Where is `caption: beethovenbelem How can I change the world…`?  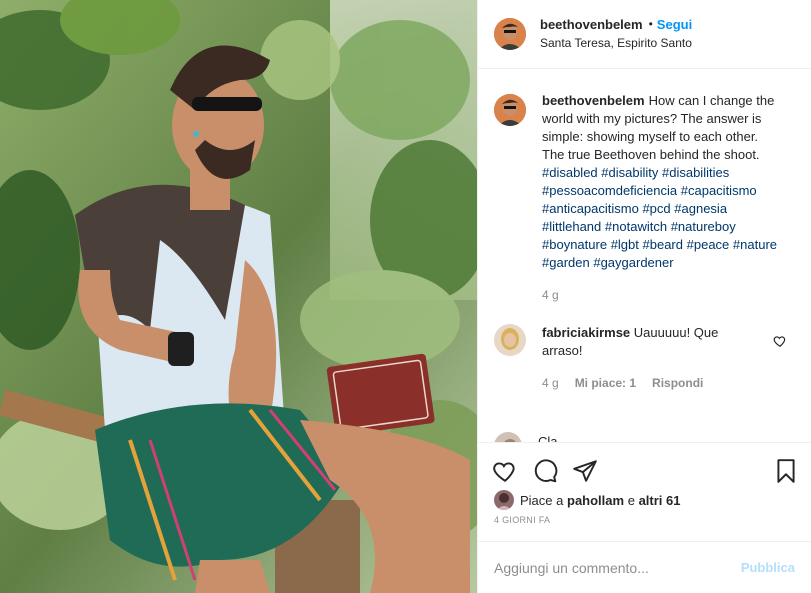 caption: beethovenbelem How can I change the world… is located at coordinates (644, 198).